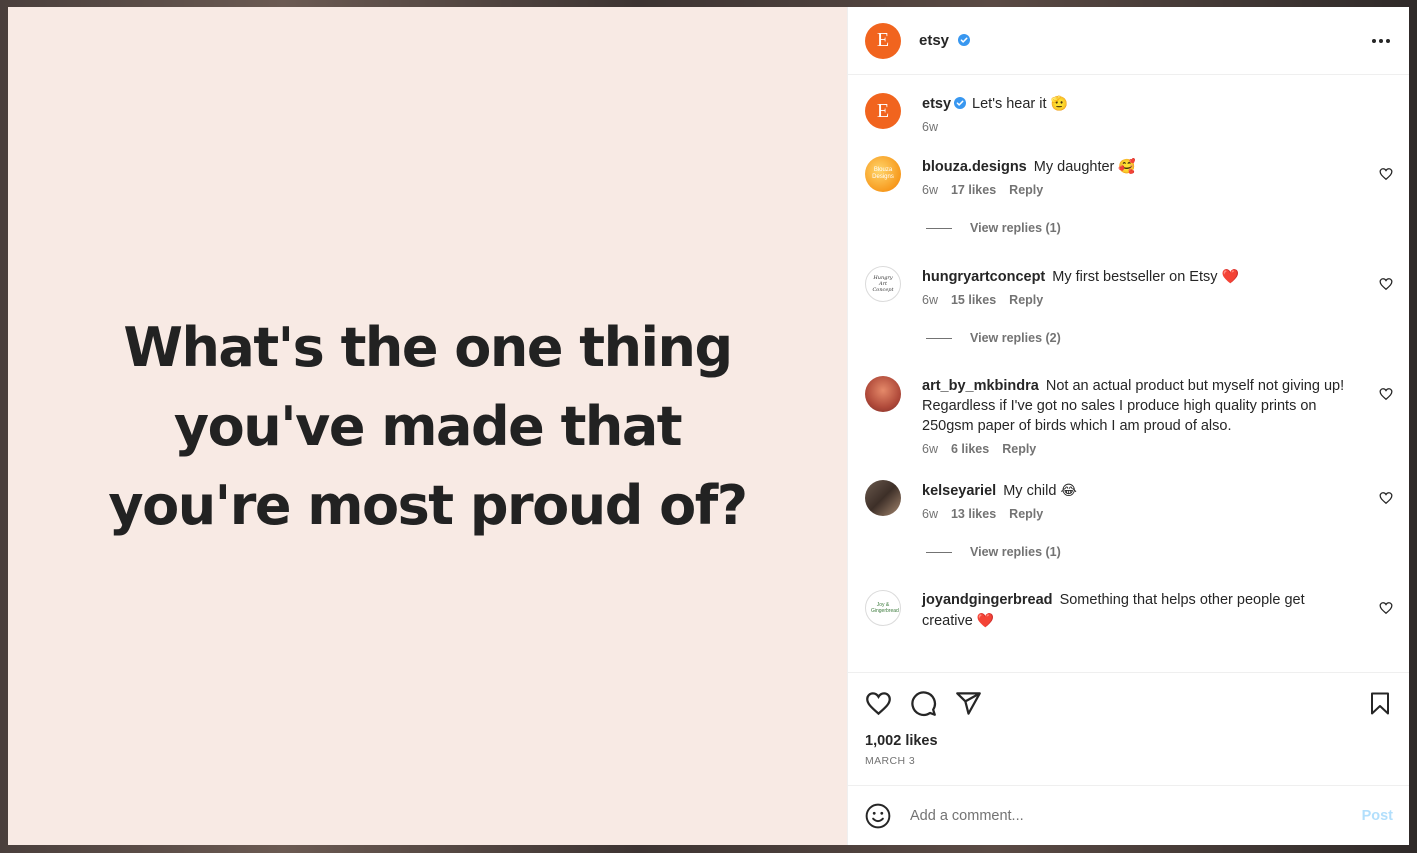 The image size is (1417, 853). What do you see at coordinates (1030, 491) in the screenshot?
I see `comment-message: My child` at bounding box center [1030, 491].